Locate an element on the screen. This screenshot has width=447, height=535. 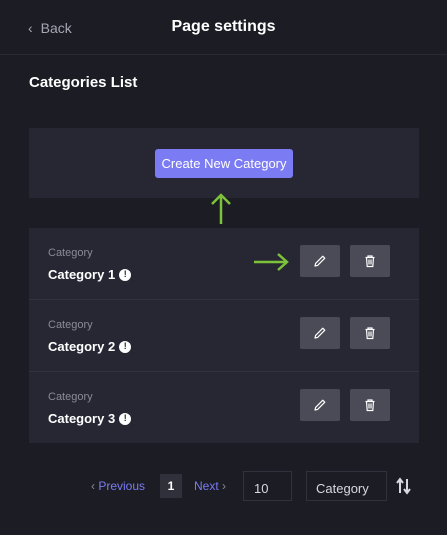
category-name: Category 2 ! is located at coordinates (90, 346).